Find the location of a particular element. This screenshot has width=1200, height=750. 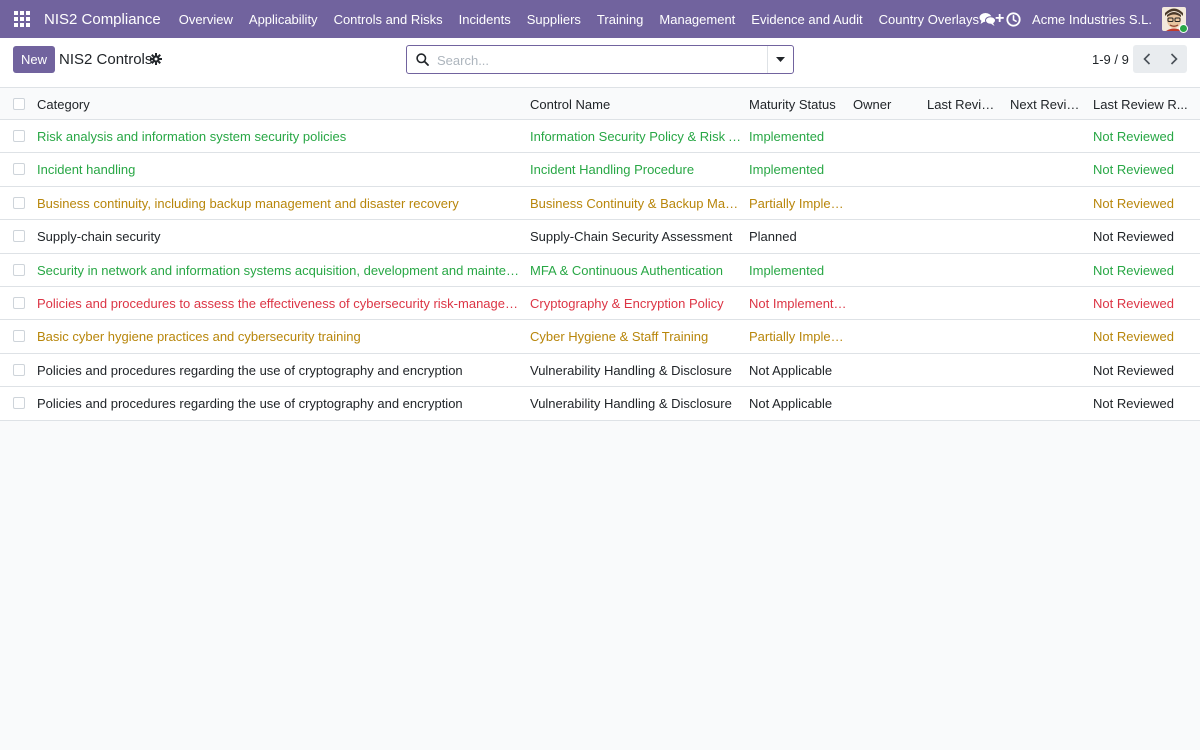

pager-next-button is located at coordinates (1173, 59).